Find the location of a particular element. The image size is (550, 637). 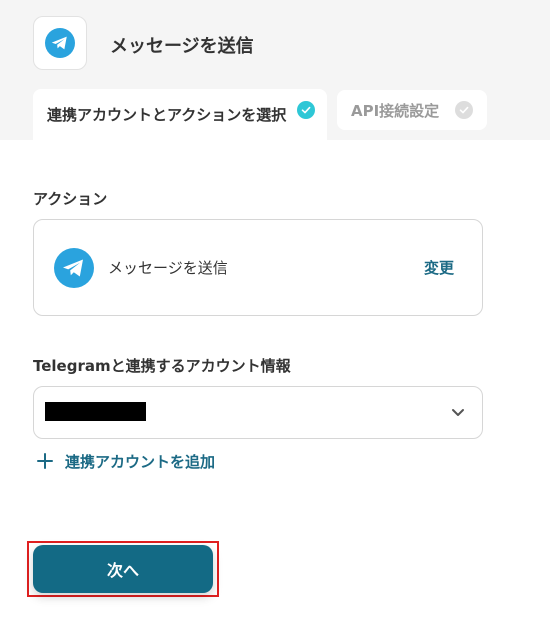

action-card: メッセージを送信 変更 is located at coordinates (258, 267).